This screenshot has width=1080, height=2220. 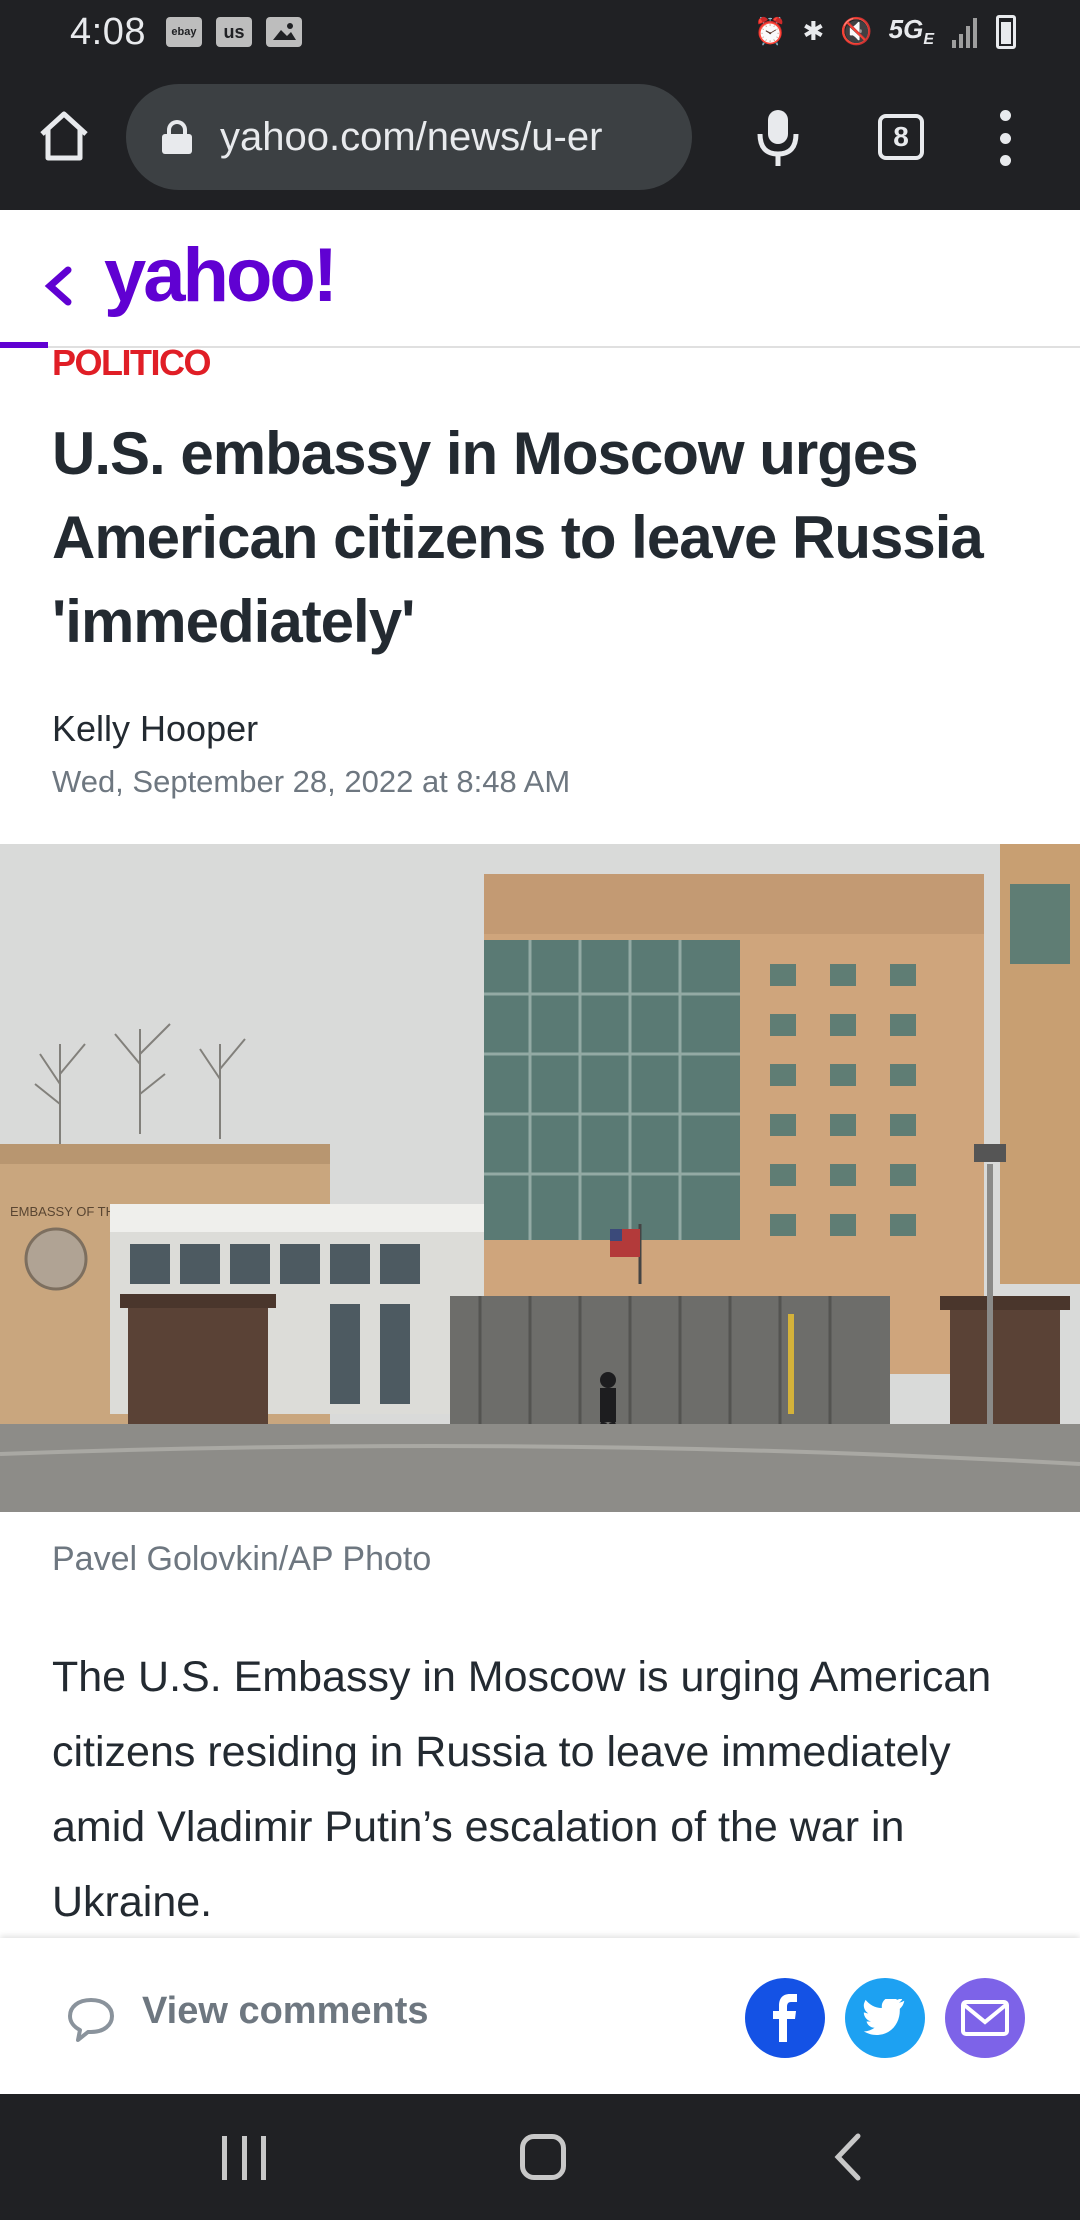 What do you see at coordinates (856, 31) in the screenshot?
I see `mute-icon: 🔇` at bounding box center [856, 31].